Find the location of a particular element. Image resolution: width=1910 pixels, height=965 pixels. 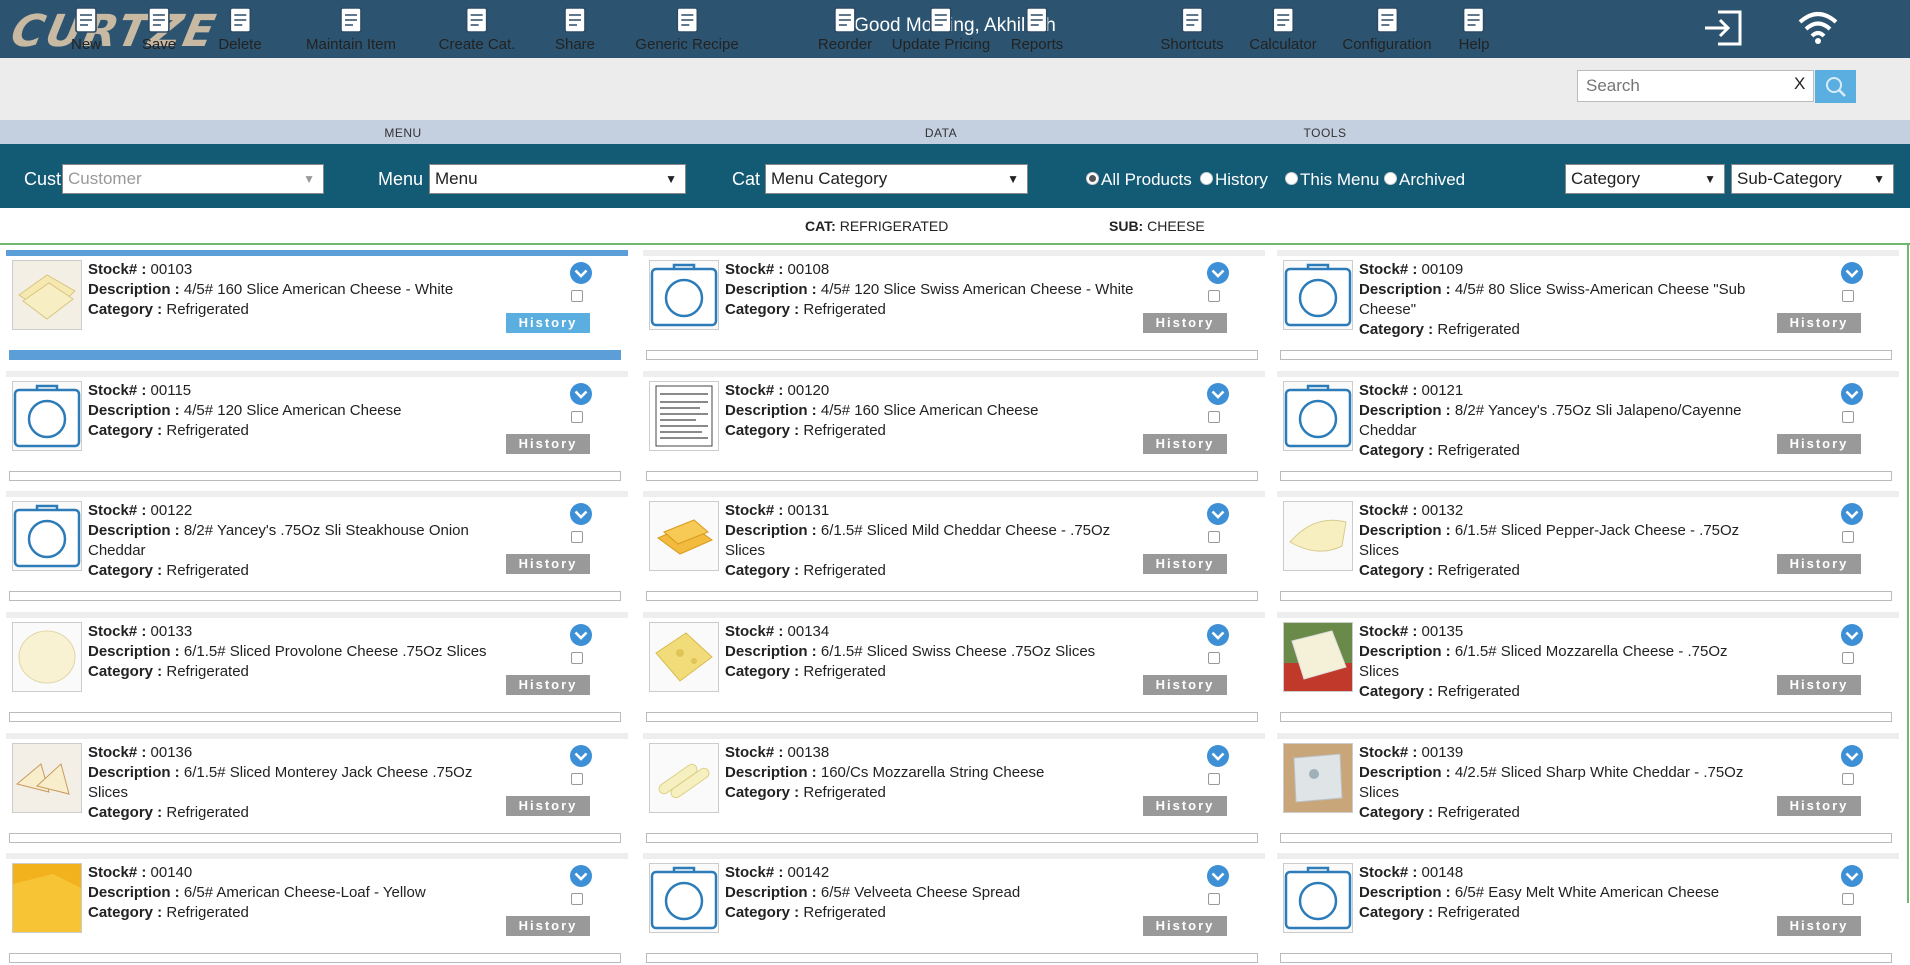

toolbar-button-reorder: Reorder is located at coordinates (845, 29).